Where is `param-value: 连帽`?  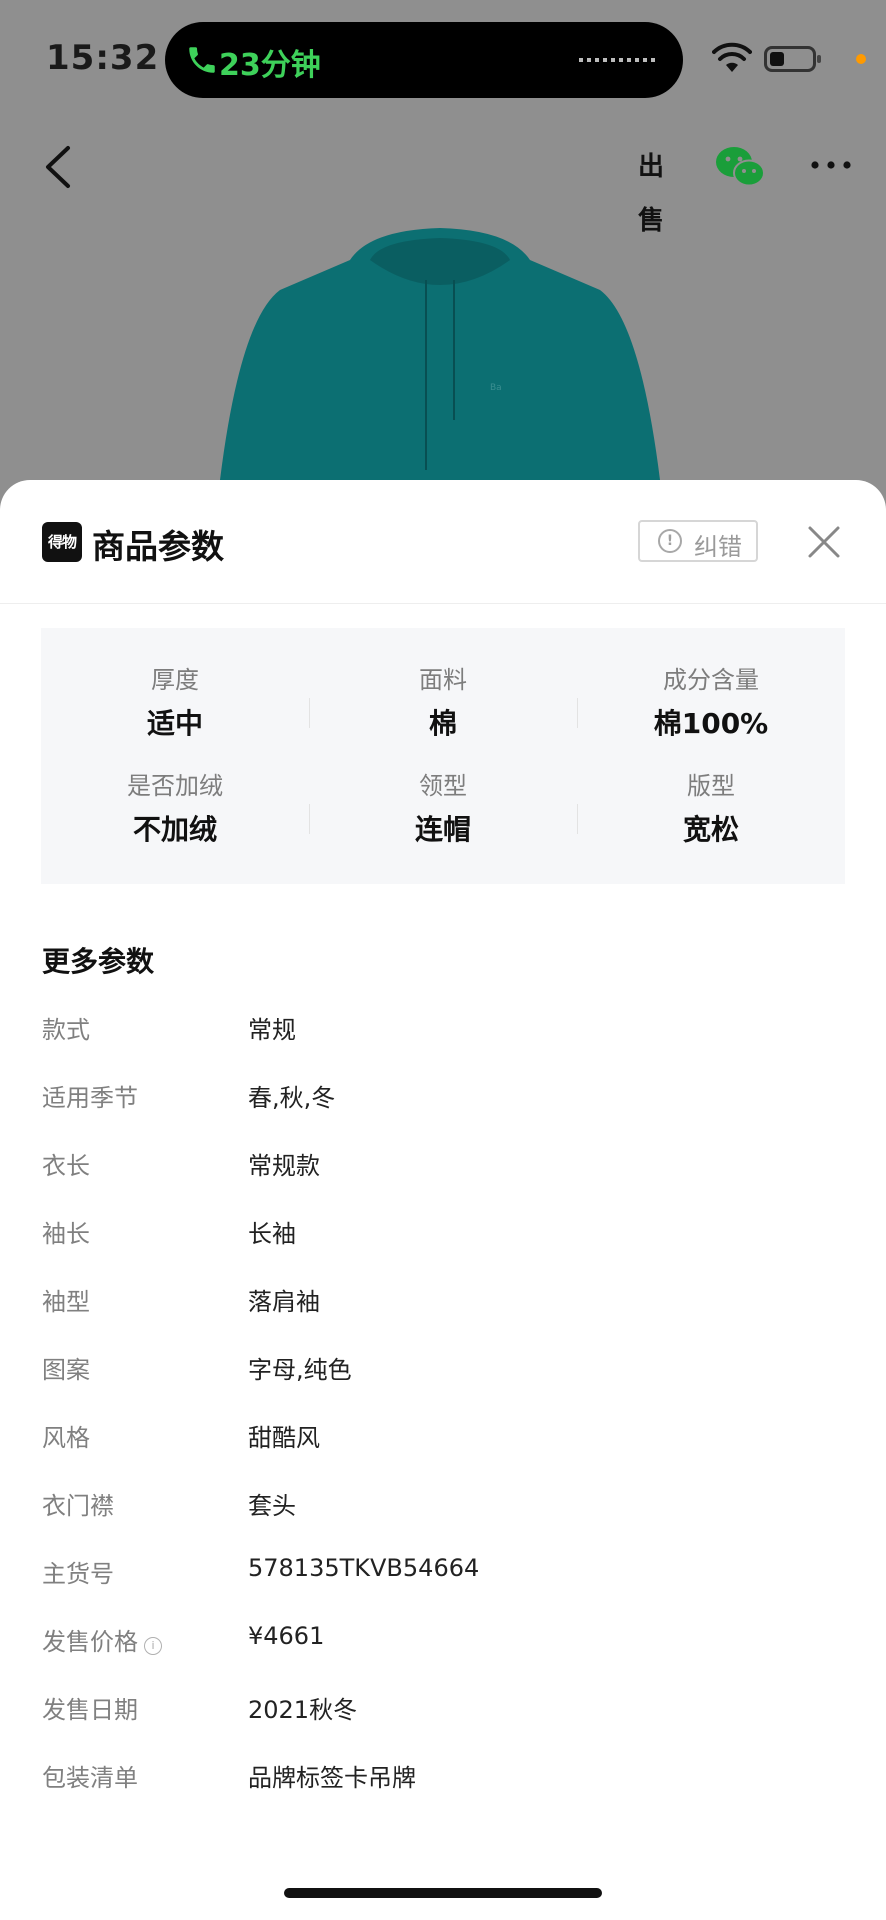 param-value: 连帽 is located at coordinates (442, 829).